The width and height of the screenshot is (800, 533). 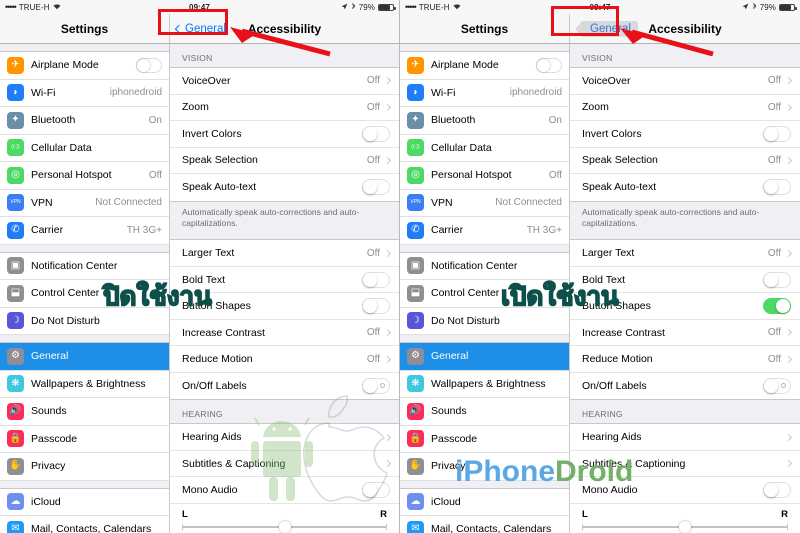 What do you see at coordinates (65, 293) in the screenshot?
I see `sidebar-item-label: Control Center` at bounding box center [65, 293].